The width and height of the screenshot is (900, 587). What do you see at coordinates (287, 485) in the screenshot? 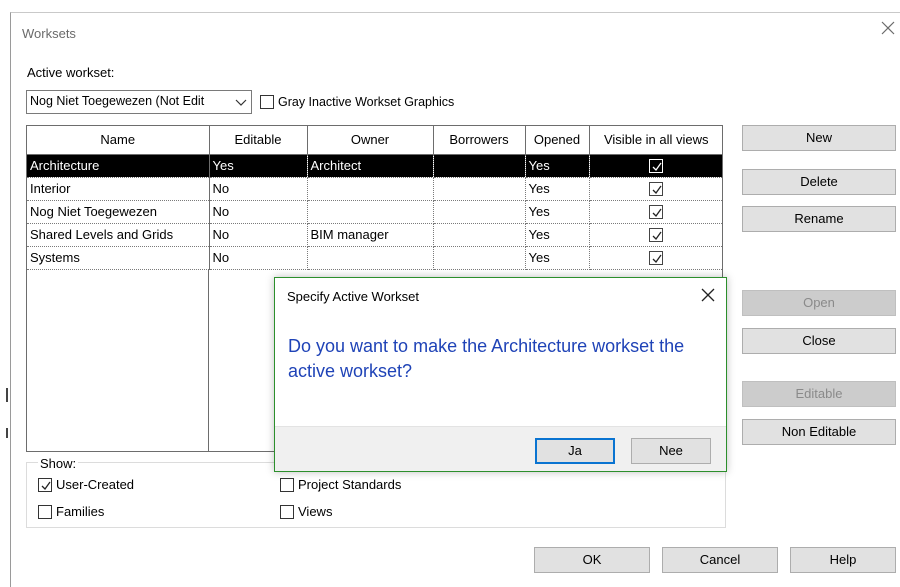
I see `project-standards-checkbox` at bounding box center [287, 485].